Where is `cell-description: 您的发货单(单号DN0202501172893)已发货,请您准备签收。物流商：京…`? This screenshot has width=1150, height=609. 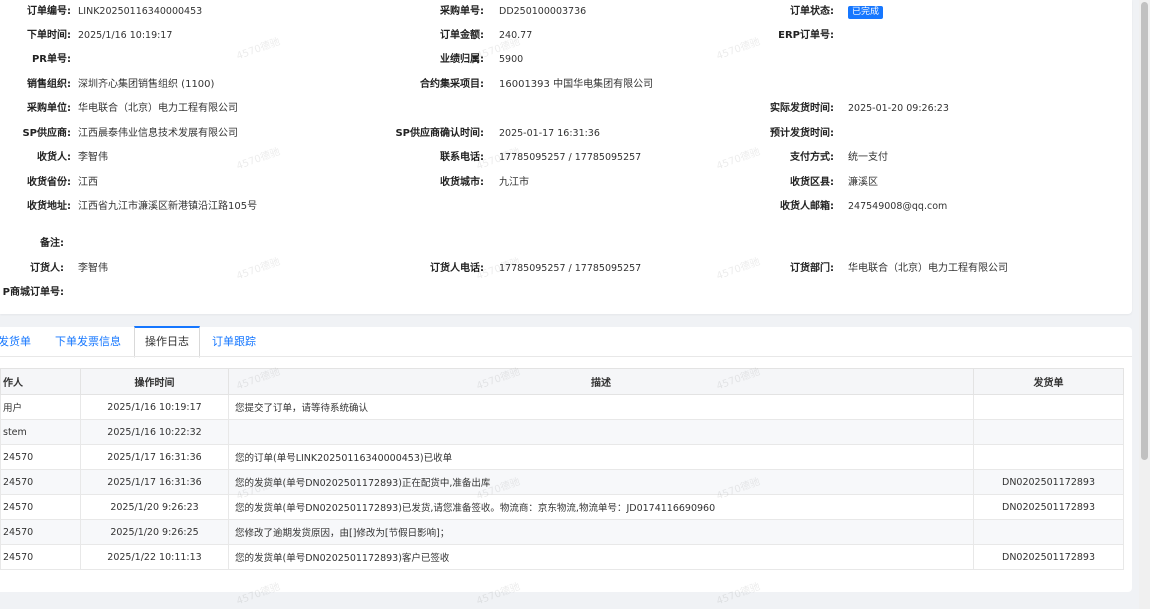
cell-description: 您的发货单(单号DN0202501172893)已发货,请您准备签收。物流商：京… is located at coordinates (601, 507).